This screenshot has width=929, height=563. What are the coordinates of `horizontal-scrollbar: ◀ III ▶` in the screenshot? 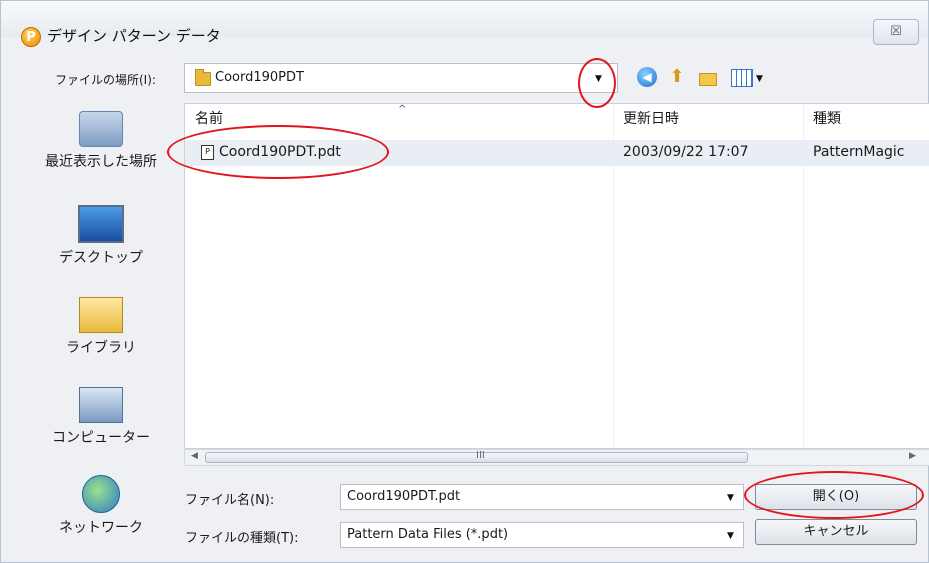 It's located at (556, 457).